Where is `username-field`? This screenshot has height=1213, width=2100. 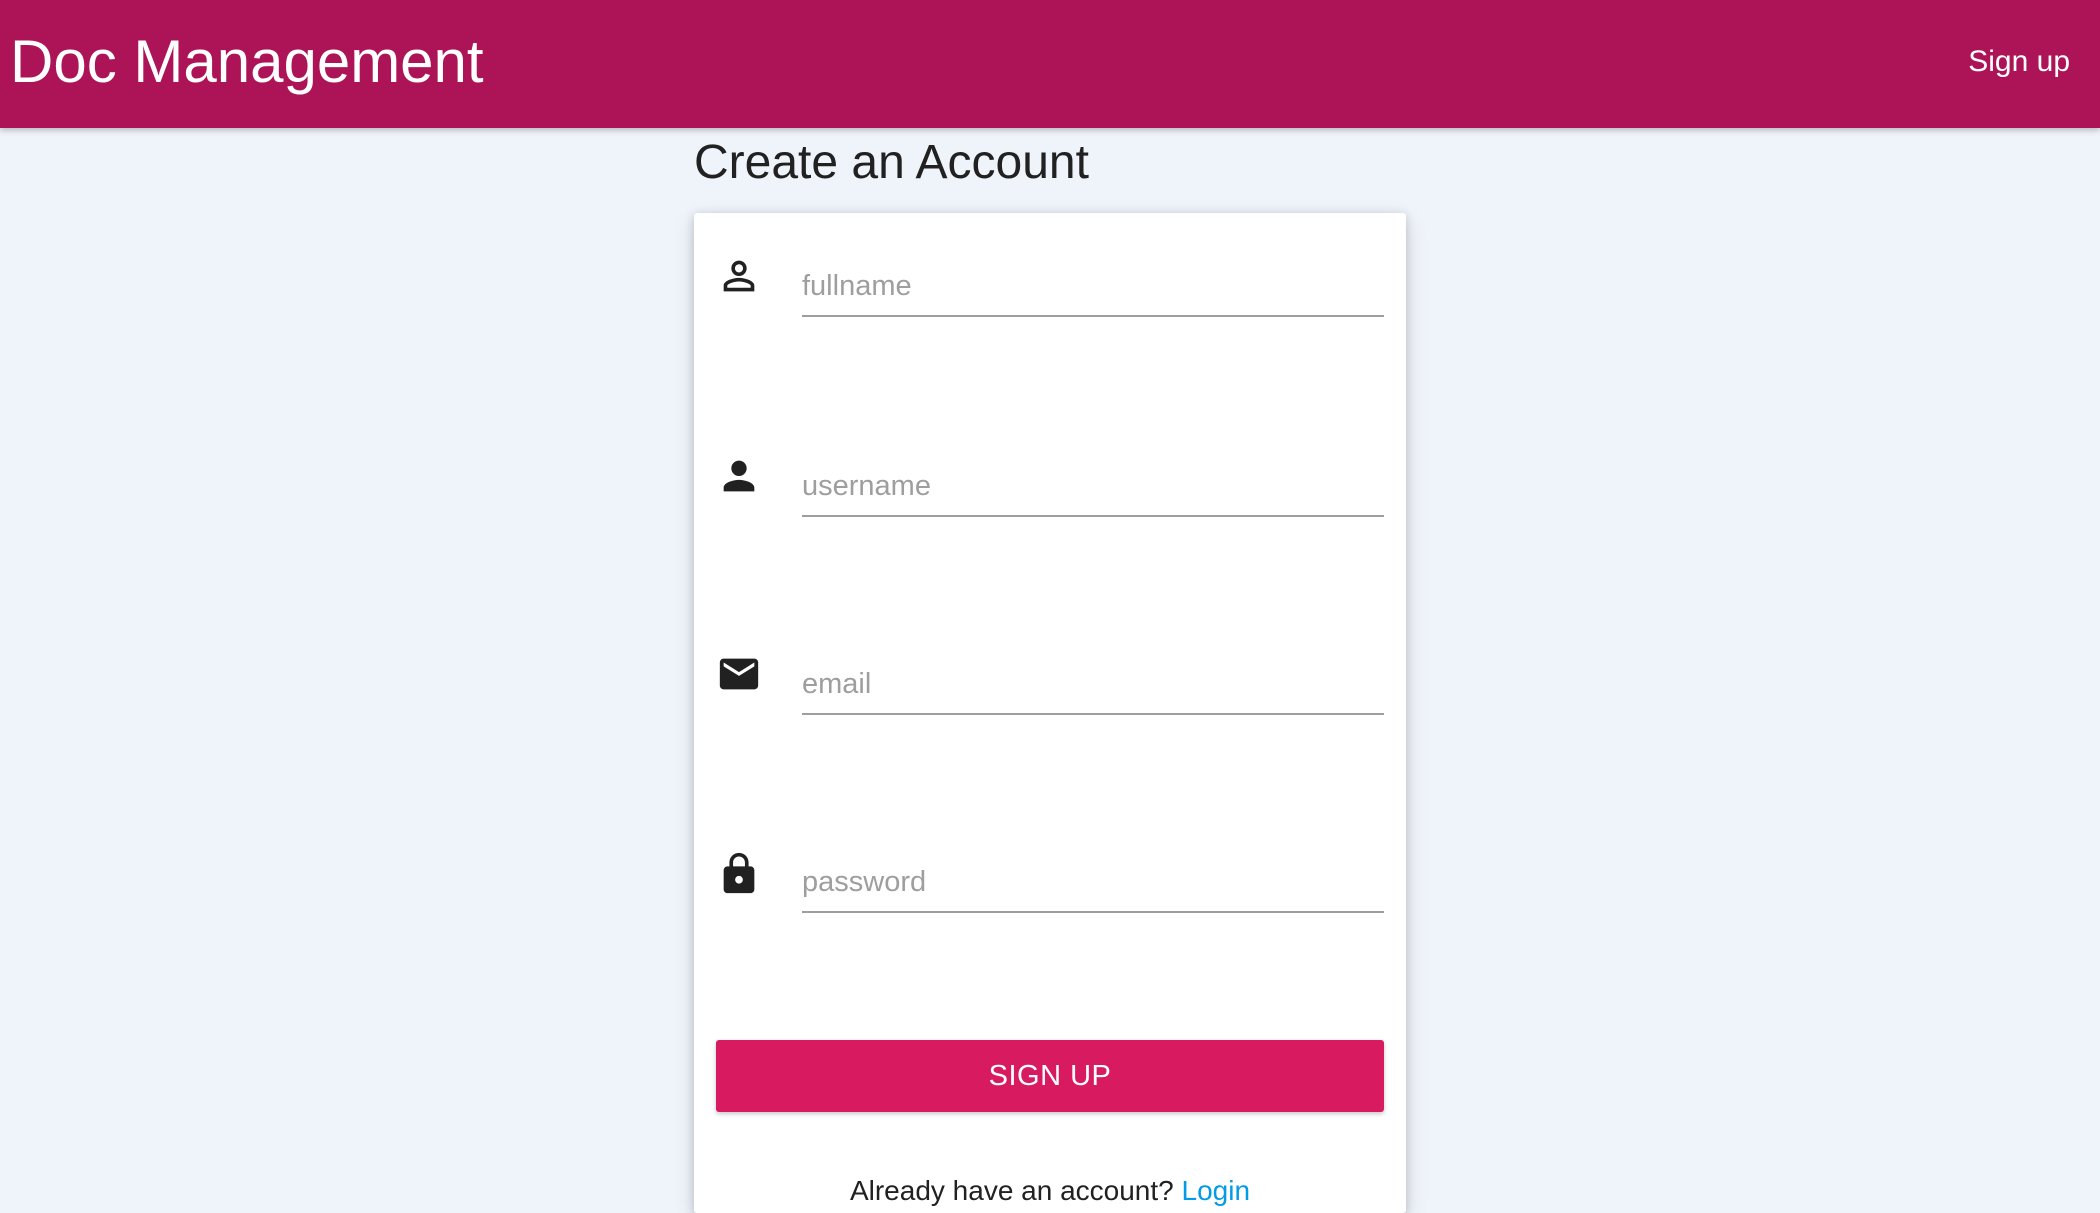
username-field is located at coordinates (1050, 498).